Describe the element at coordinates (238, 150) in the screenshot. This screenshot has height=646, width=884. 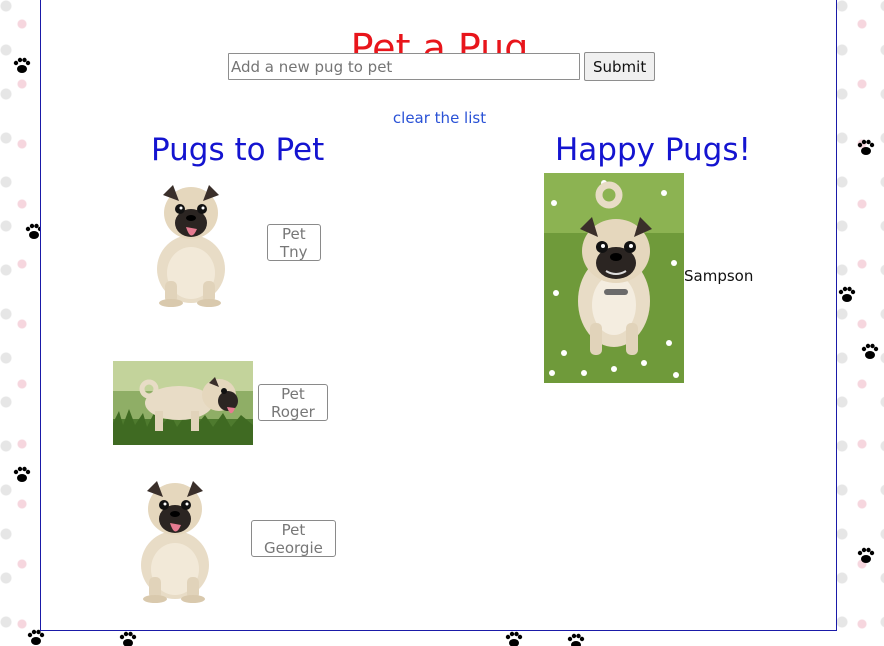
I see `pugs-to-pet-heading: Pugs to Pet` at that location.